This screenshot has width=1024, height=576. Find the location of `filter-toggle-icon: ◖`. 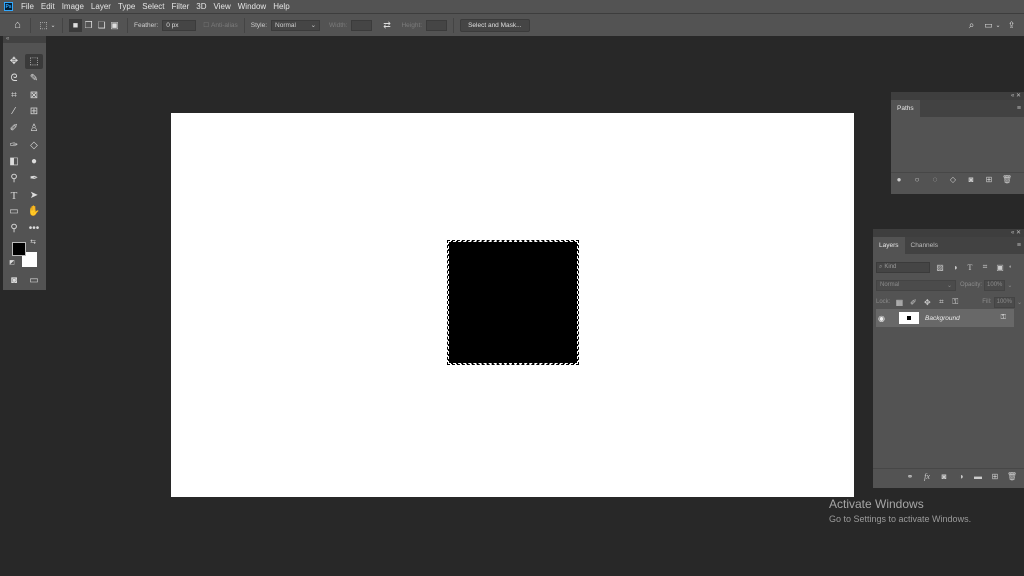

filter-toggle-icon: ◖ is located at coordinates (1010, 267).